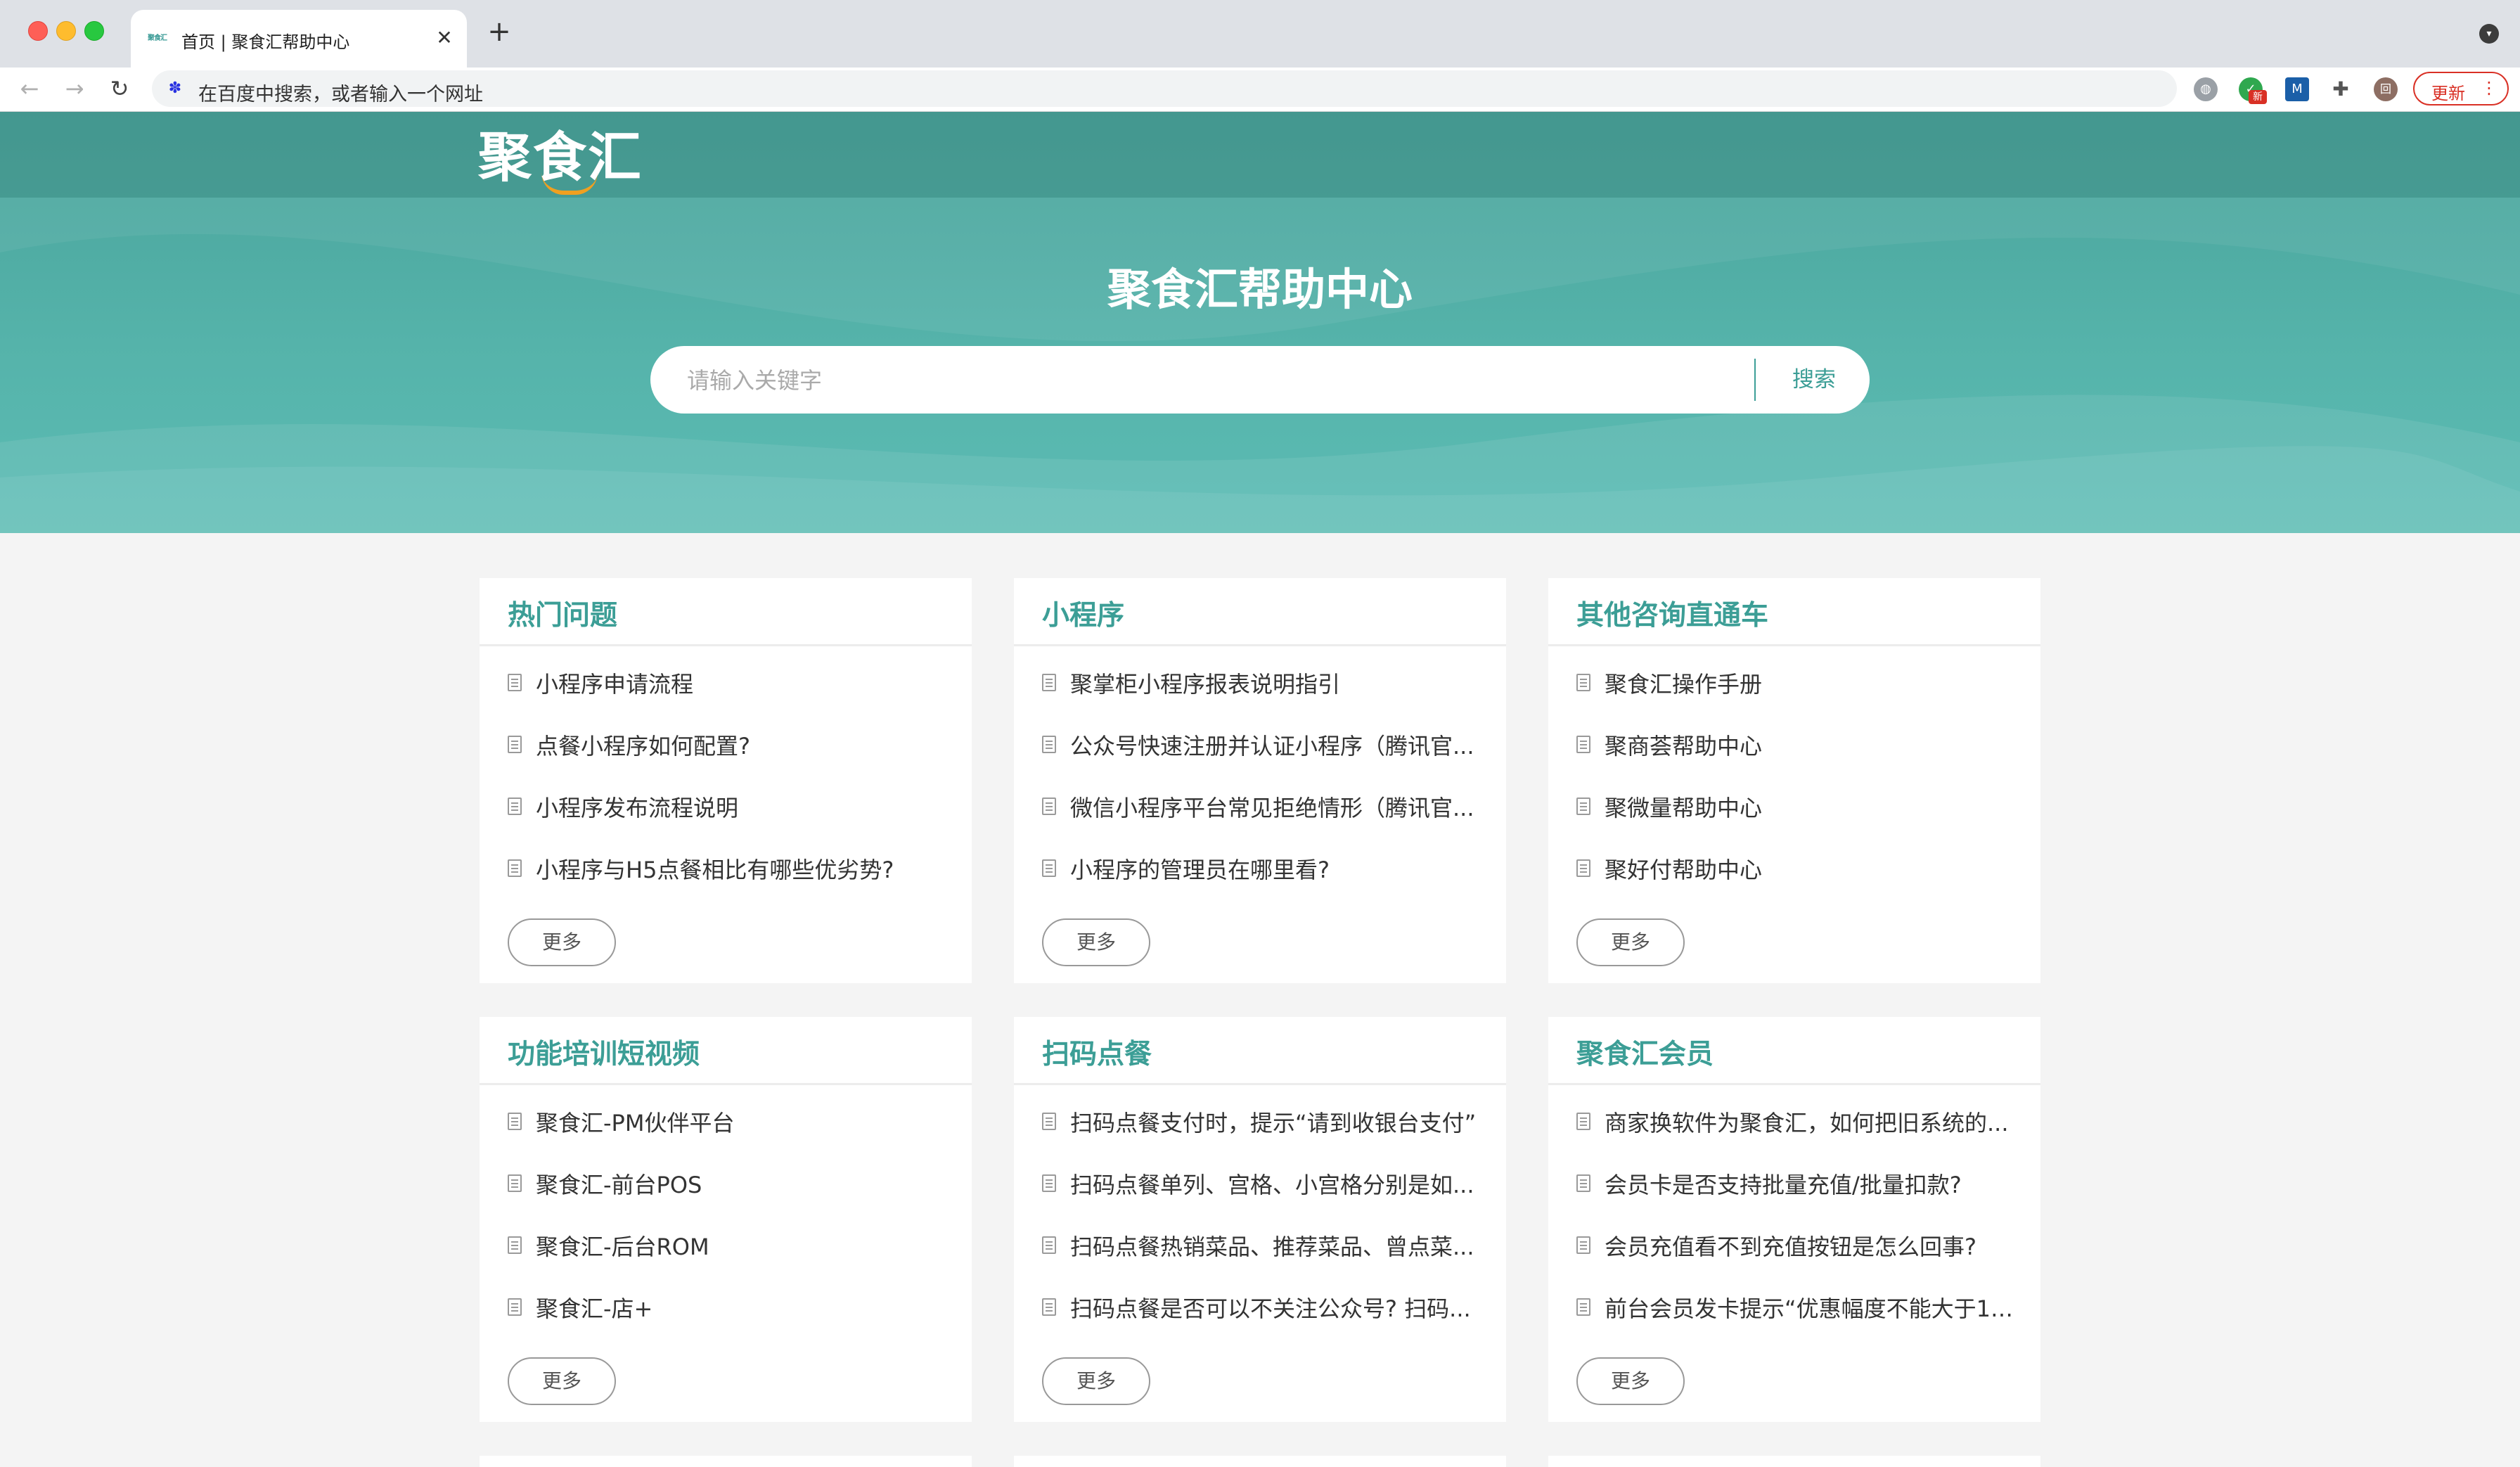  What do you see at coordinates (499, 32) in the screenshot?
I see `new-tab-button: +` at bounding box center [499, 32].